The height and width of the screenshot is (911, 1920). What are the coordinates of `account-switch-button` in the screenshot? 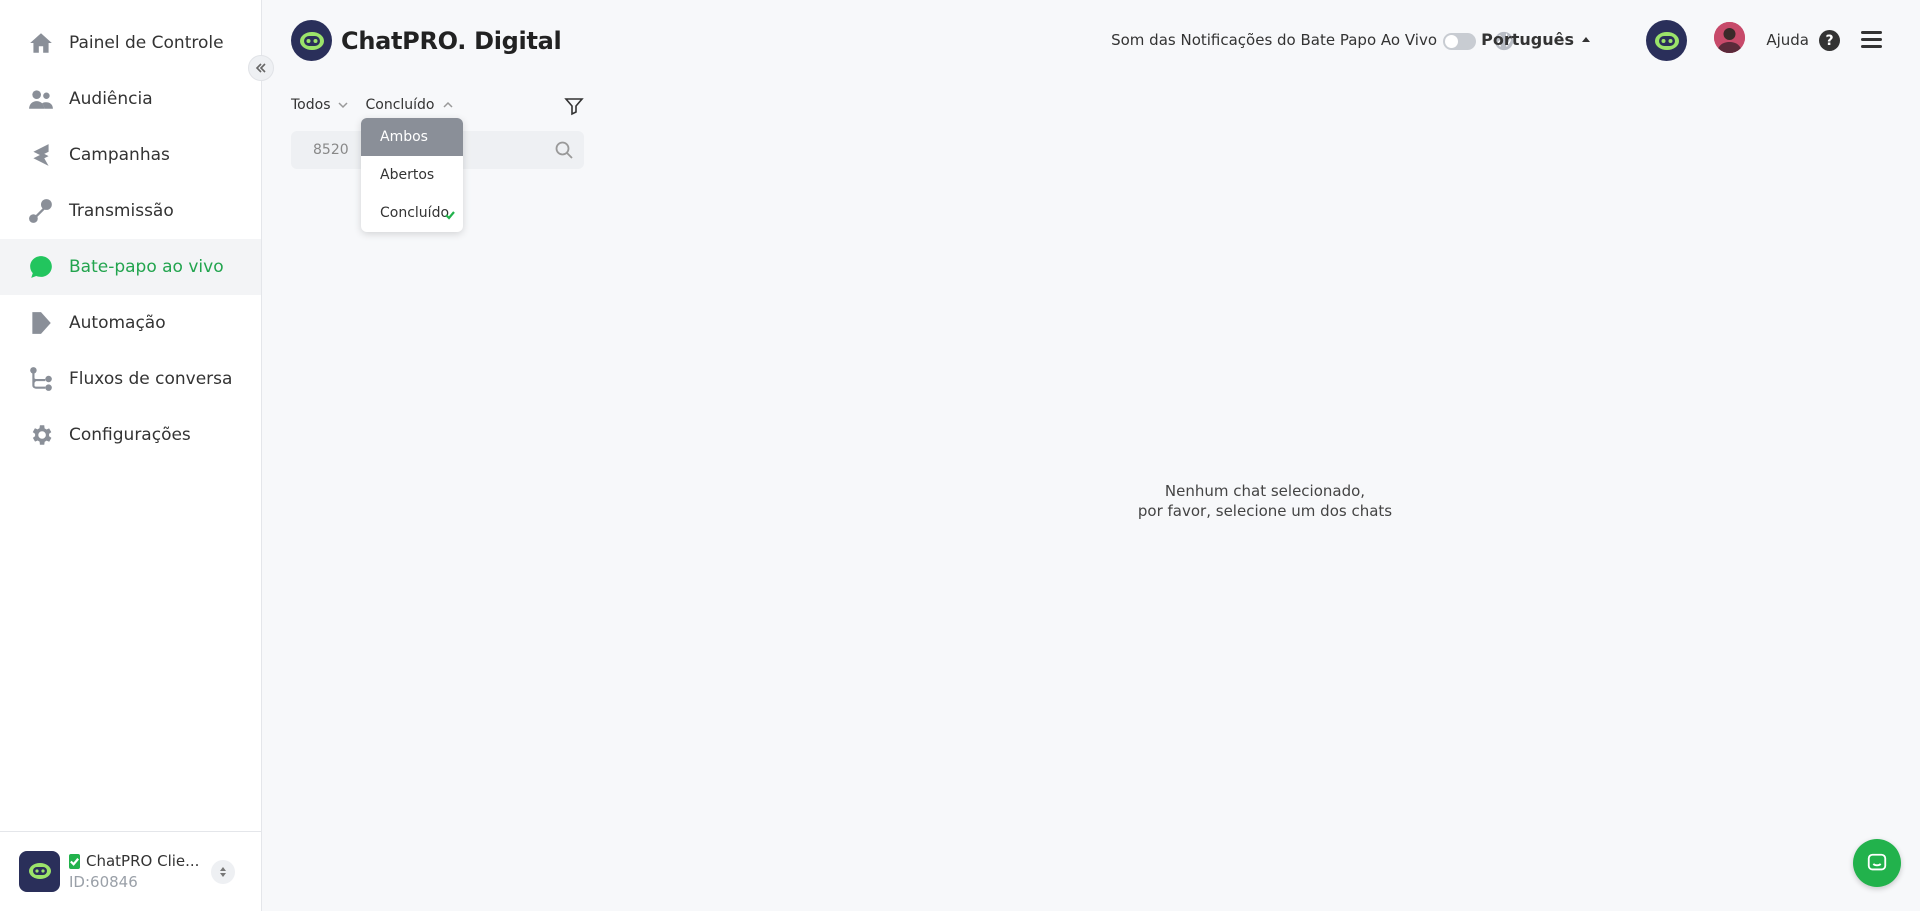 It's located at (223, 871).